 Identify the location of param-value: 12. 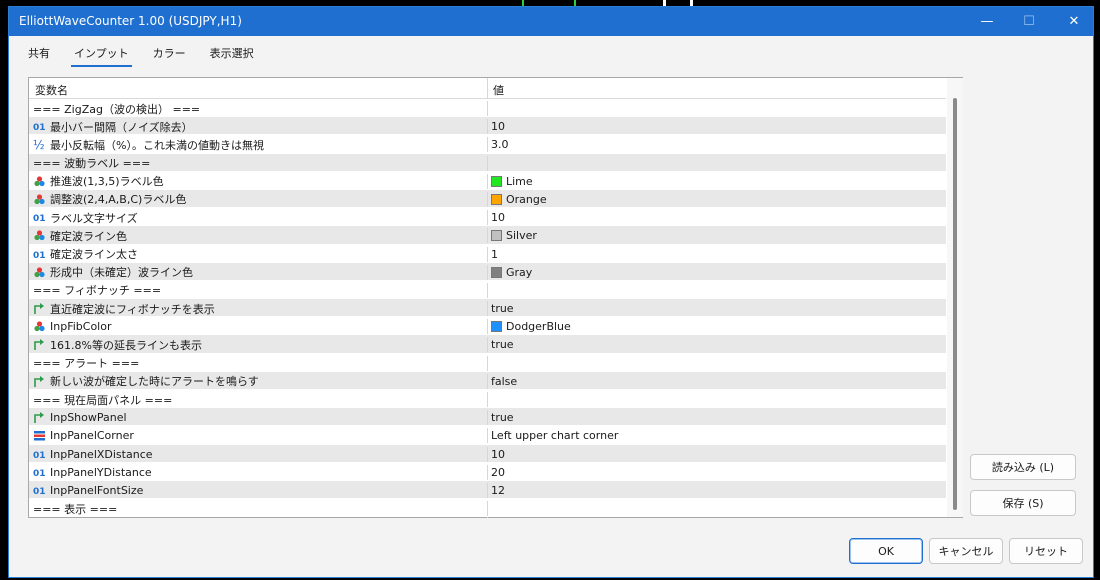
(498, 490).